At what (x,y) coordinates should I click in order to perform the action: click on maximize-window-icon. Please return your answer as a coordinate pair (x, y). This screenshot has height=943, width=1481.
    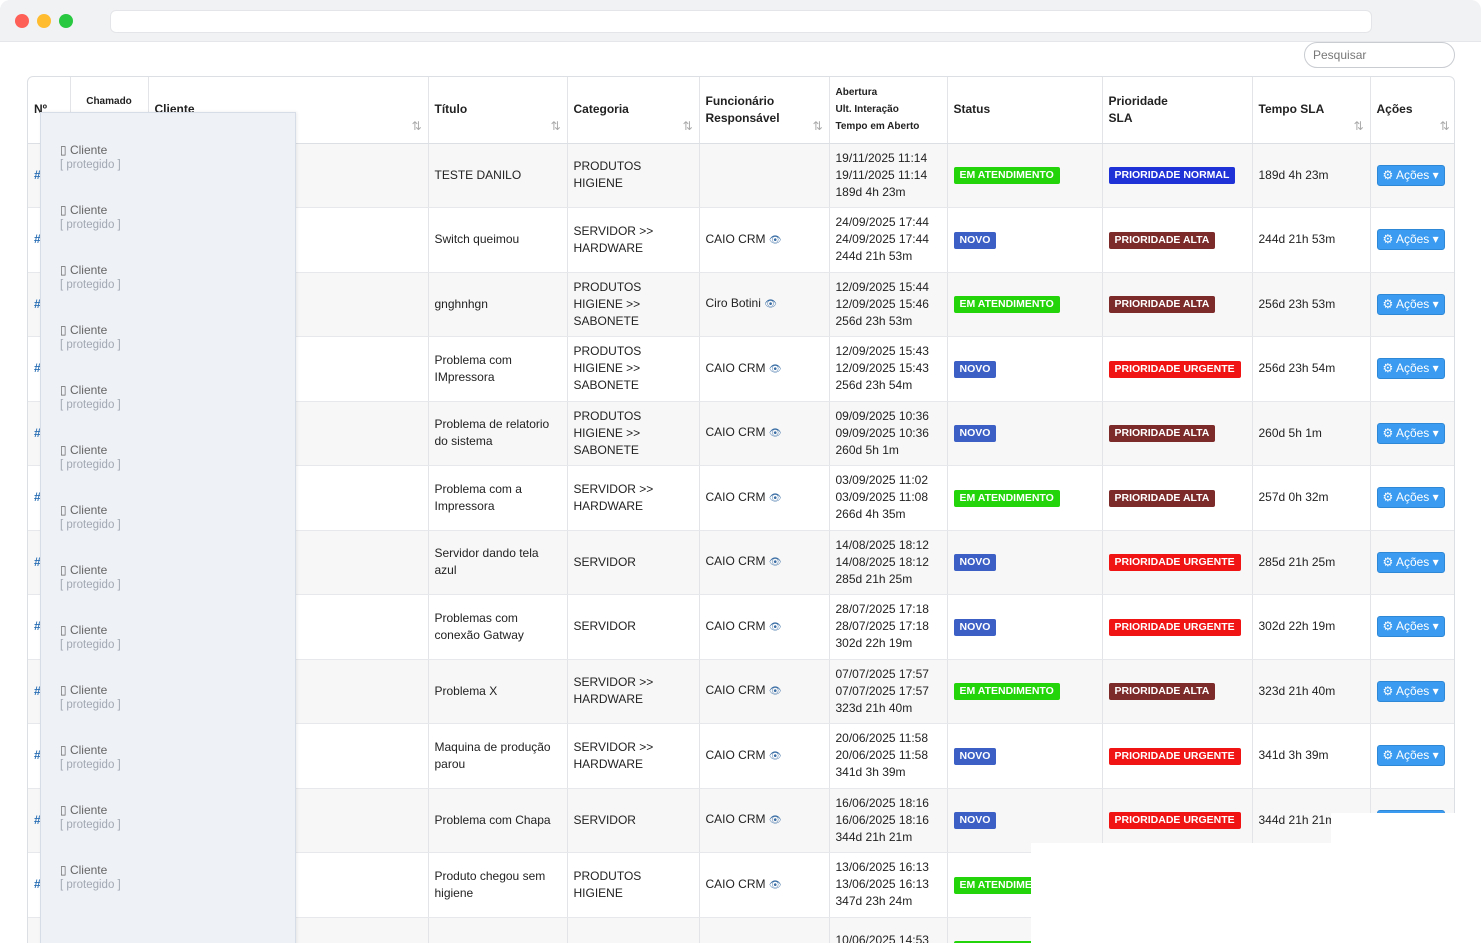
    Looking at the image, I should click on (66, 21).